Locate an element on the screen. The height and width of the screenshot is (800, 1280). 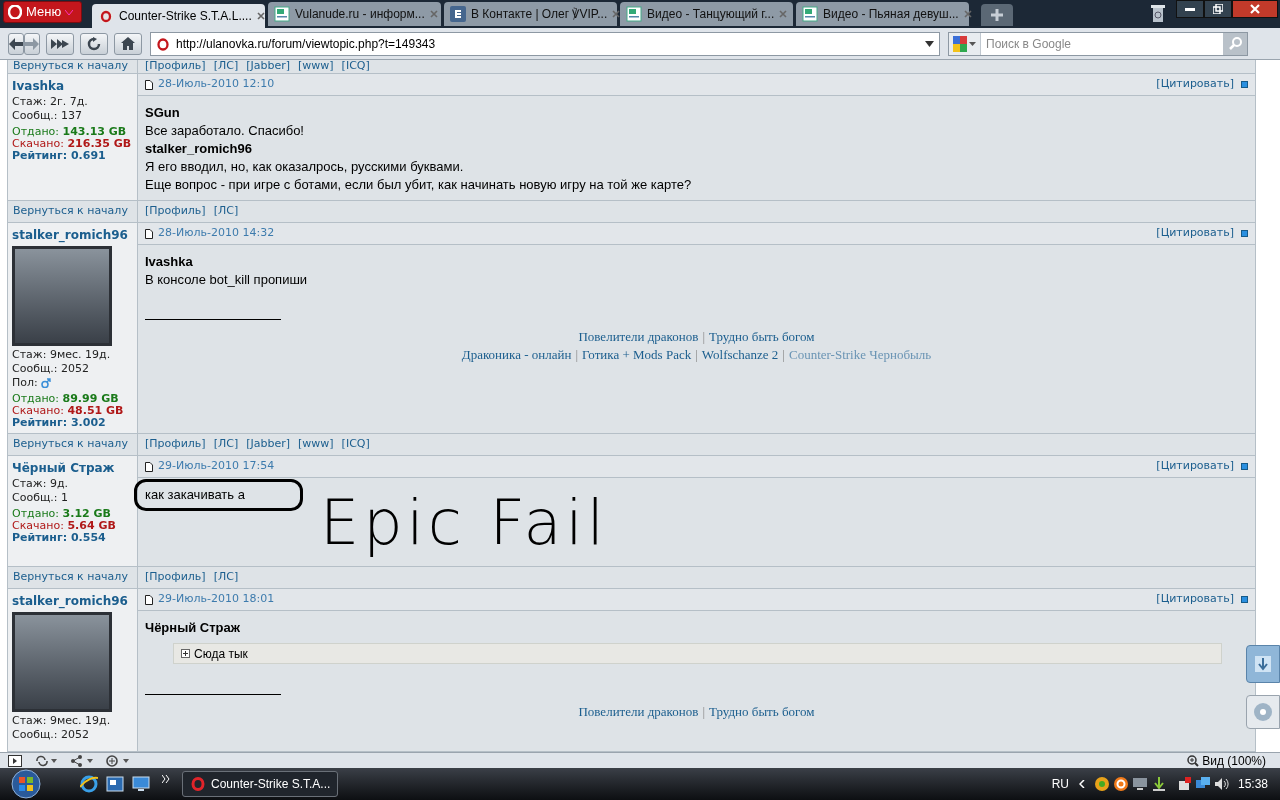
caret-icon is located at coordinates (69, 12).